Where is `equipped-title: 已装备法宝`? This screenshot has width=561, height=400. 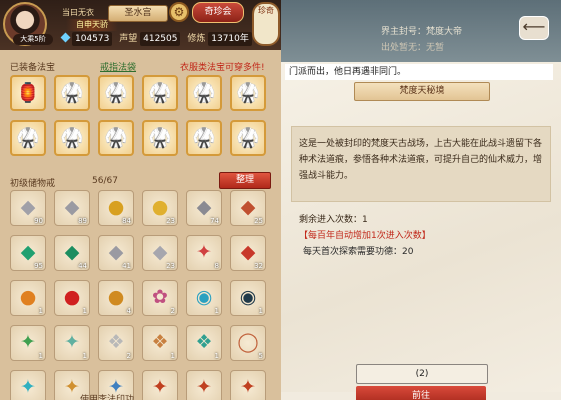 equipped-title: 已装备法宝 is located at coordinates (33, 68).